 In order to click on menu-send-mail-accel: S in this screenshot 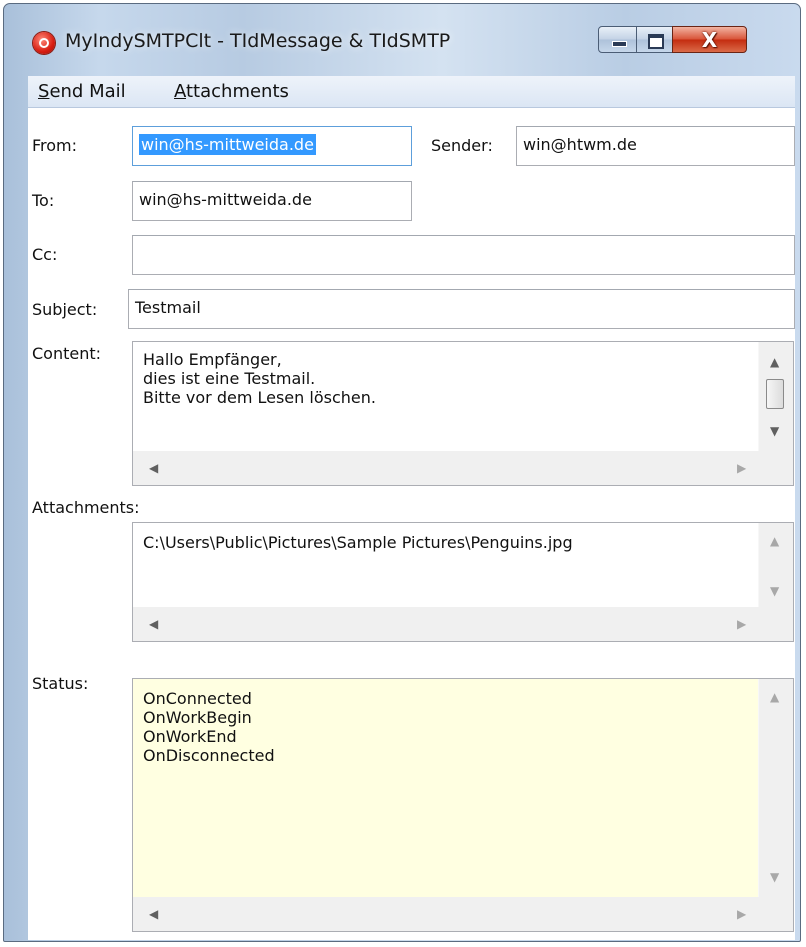, I will do `click(44, 91)`.